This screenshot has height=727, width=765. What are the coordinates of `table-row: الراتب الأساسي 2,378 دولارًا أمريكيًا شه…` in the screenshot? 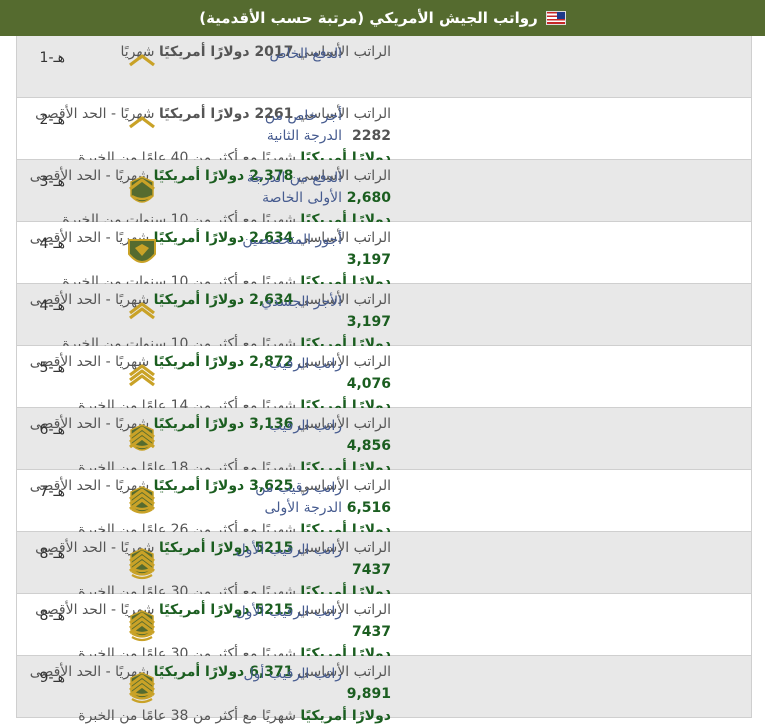 It's located at (384, 194).